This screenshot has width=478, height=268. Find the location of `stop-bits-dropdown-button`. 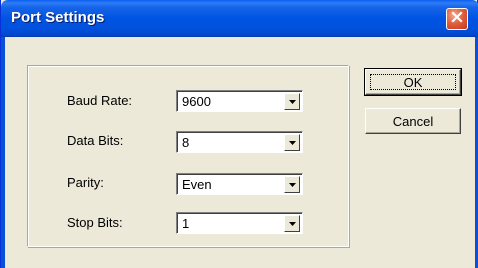

stop-bits-dropdown-button is located at coordinates (292, 223).